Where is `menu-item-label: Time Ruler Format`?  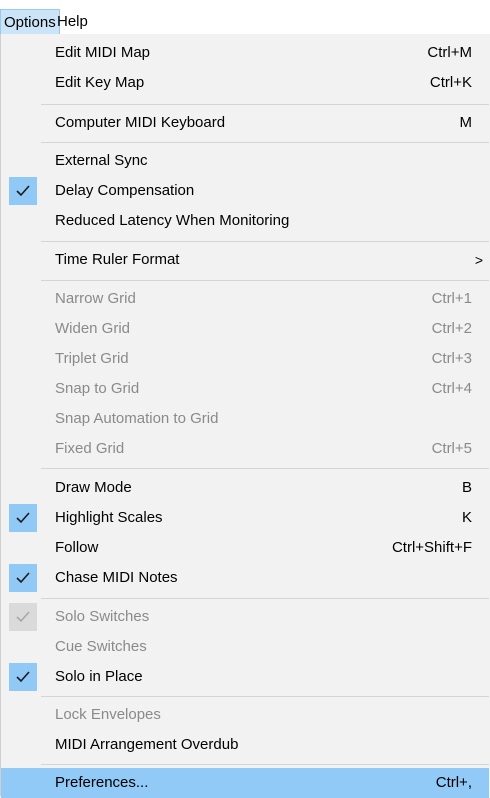
menu-item-label: Time Ruler Format is located at coordinates (117, 259).